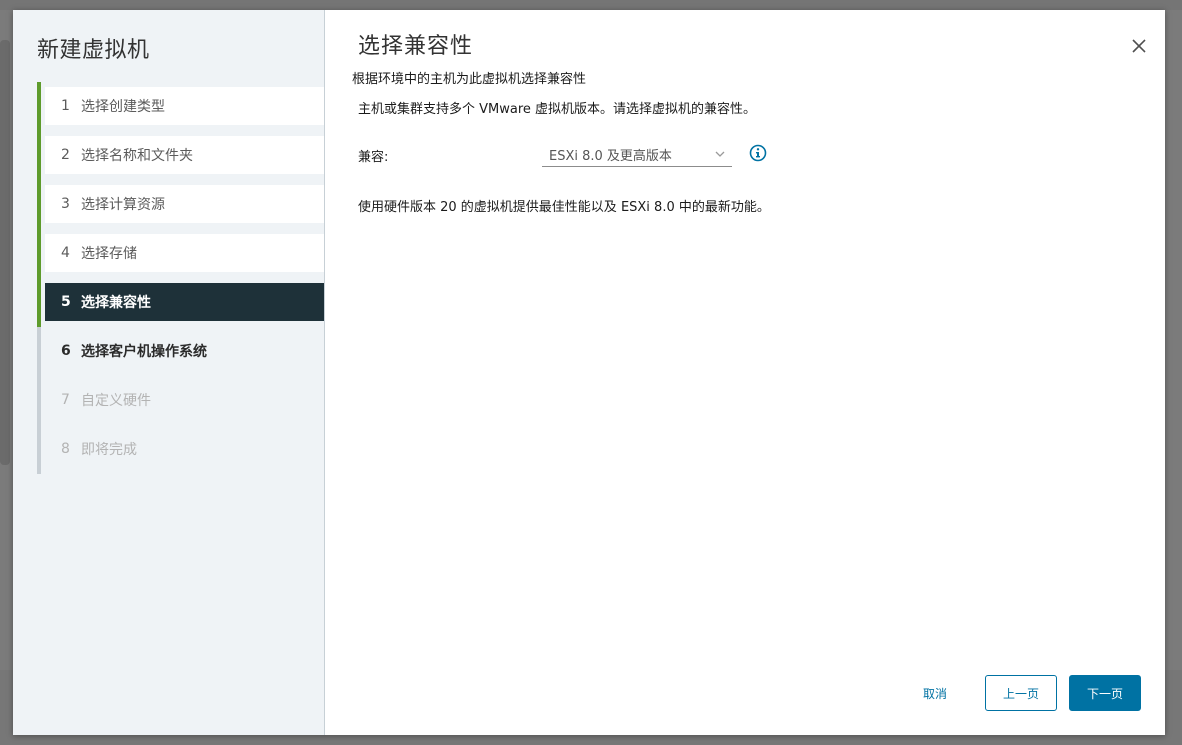  I want to click on step-label: 选择兼容性, so click(116, 303).